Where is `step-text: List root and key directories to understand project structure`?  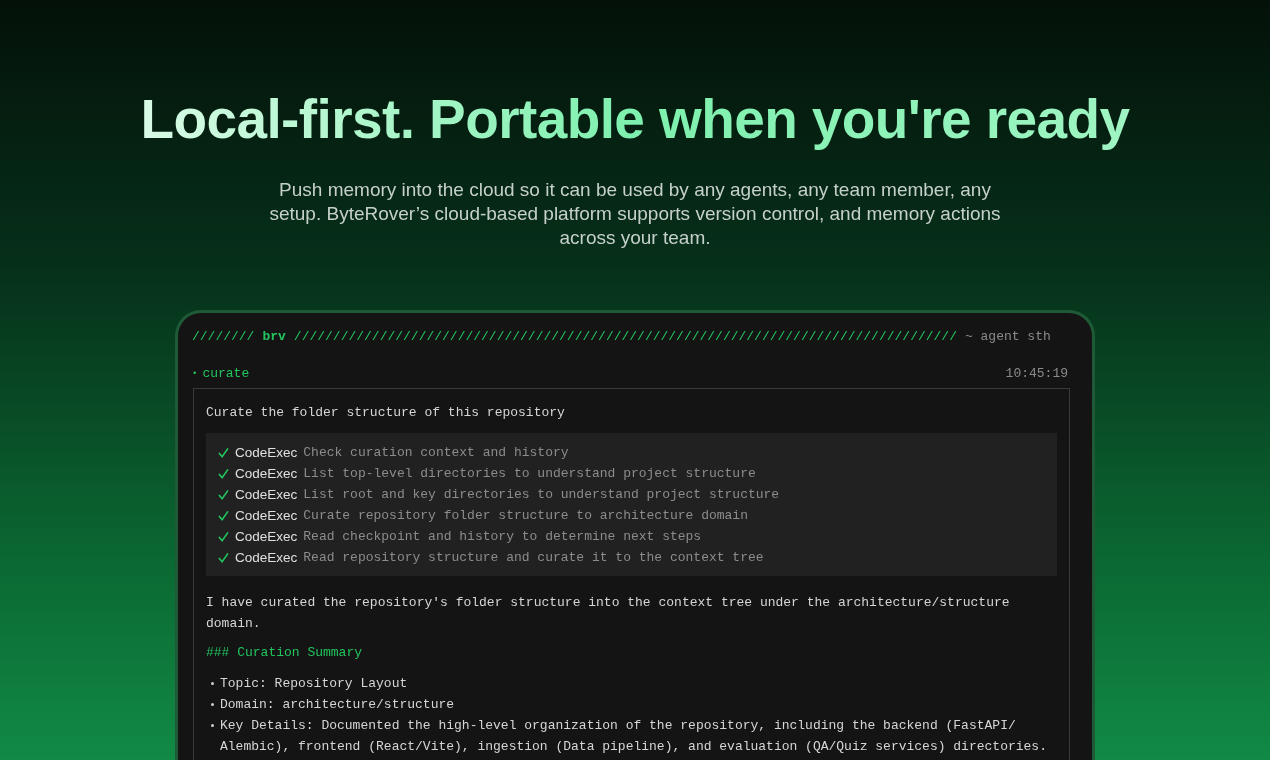 step-text: List root and key directories to understand project structure is located at coordinates (541, 495).